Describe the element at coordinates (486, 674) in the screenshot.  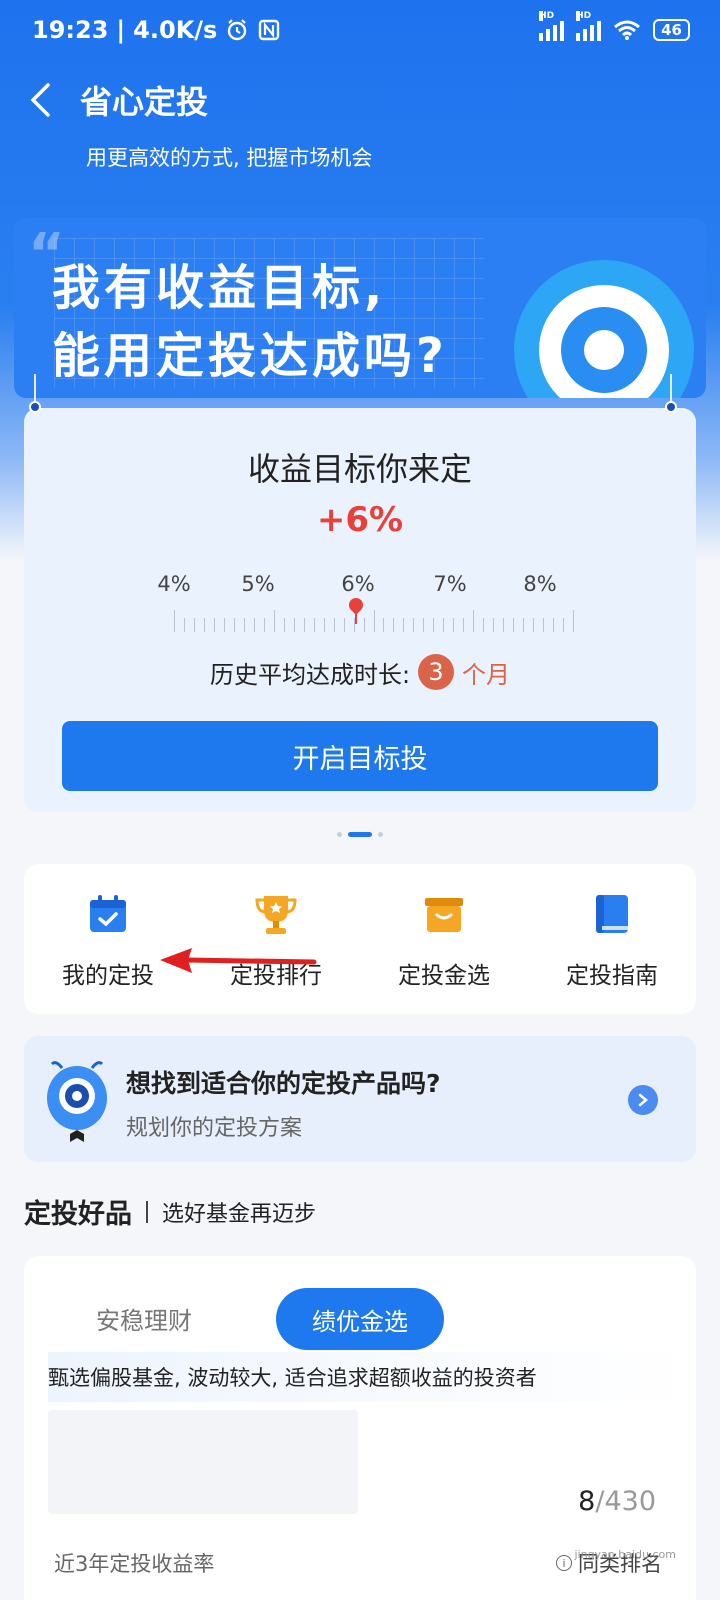
I see `history-unit: 个月` at that location.